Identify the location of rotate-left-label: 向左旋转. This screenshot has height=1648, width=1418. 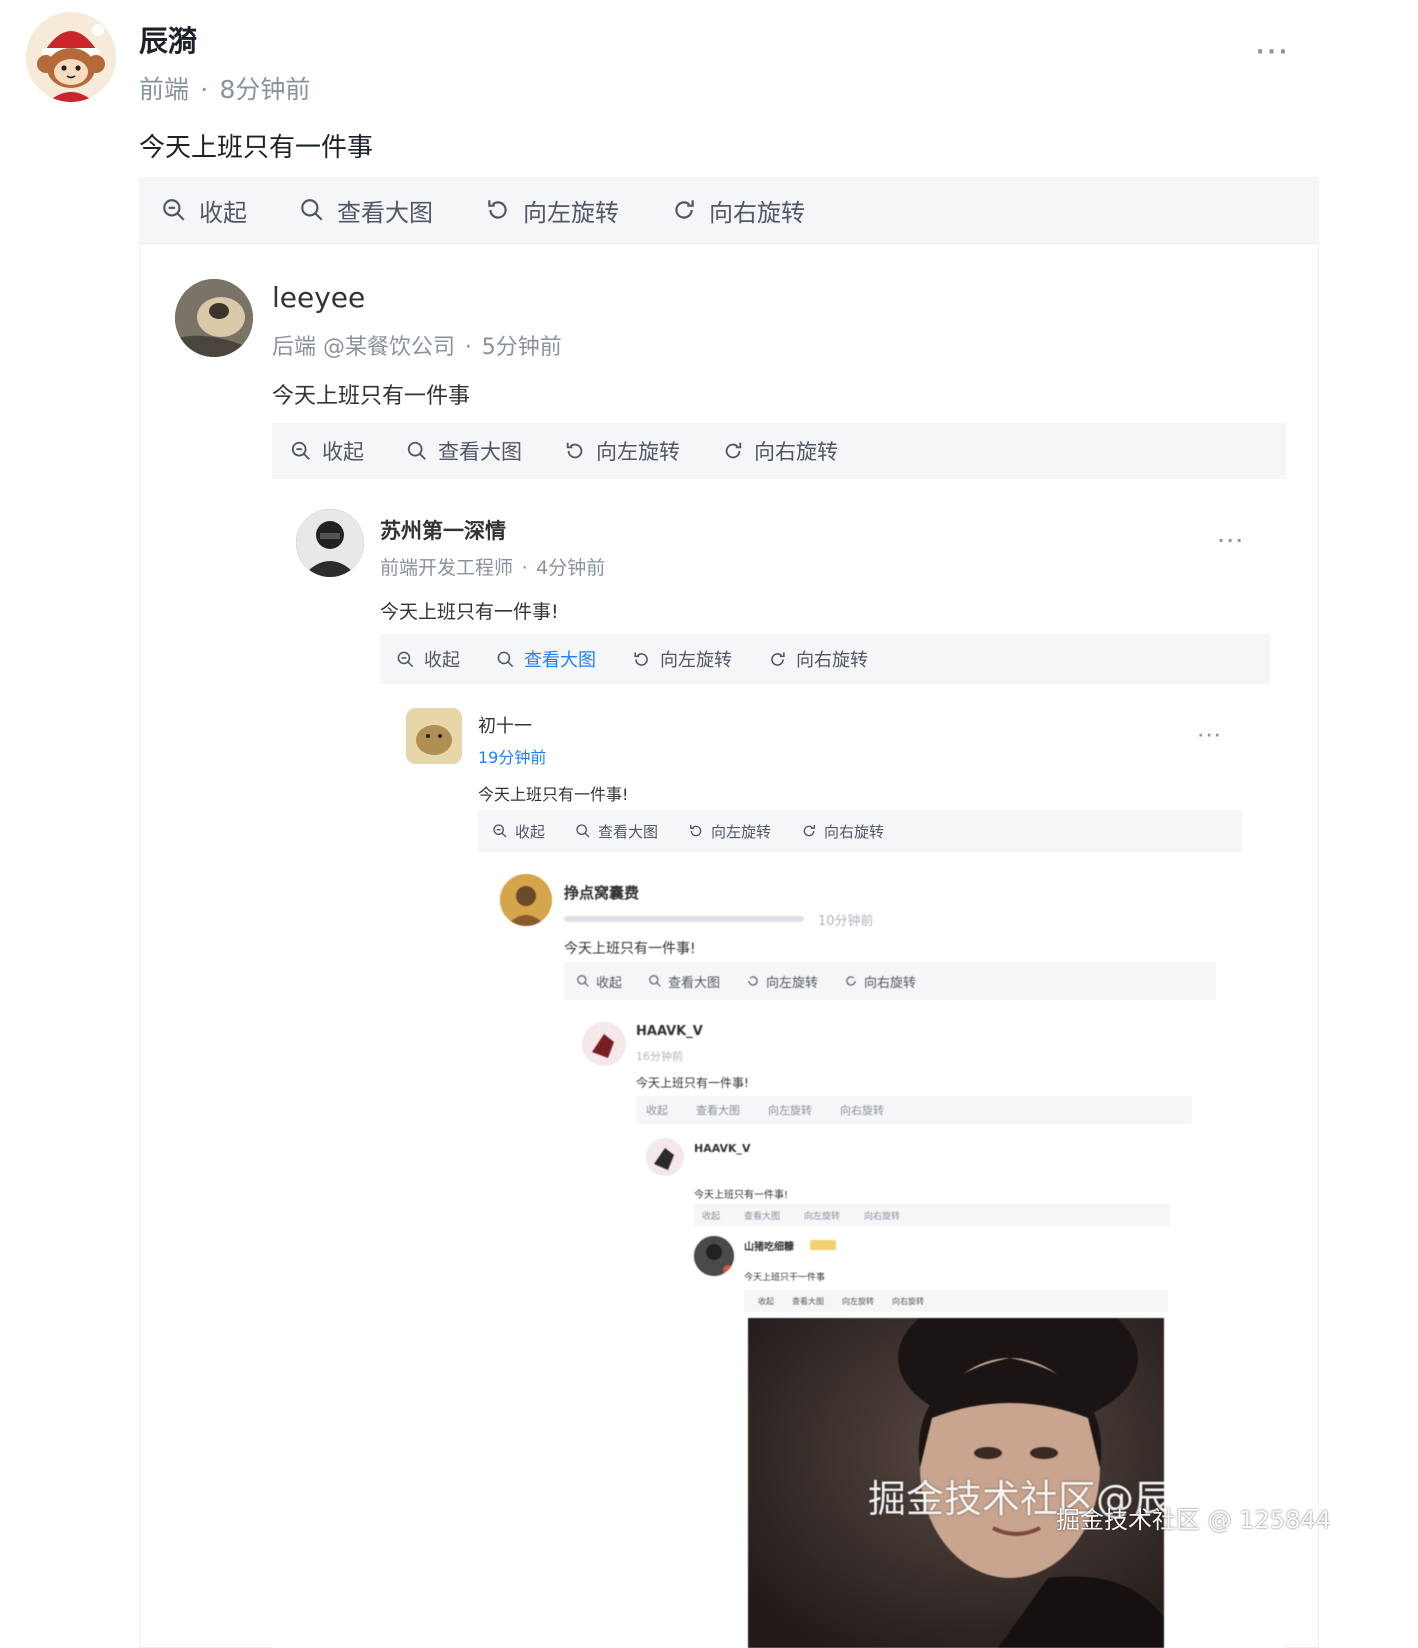
(571, 212).